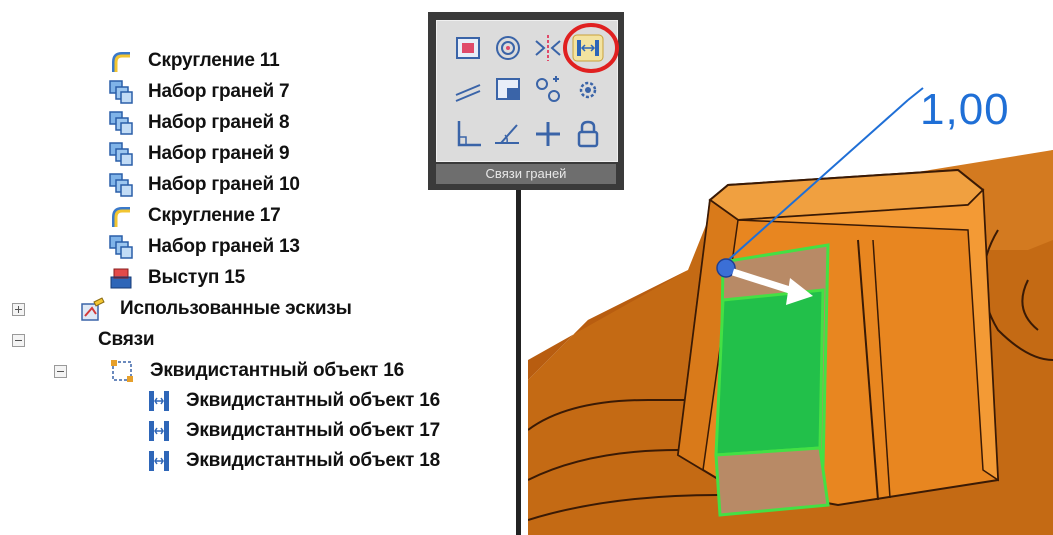 This screenshot has height=535, width=1053. I want to click on tree-item-offset-relation-16: Эквидистантный объект 16, so click(293, 401).